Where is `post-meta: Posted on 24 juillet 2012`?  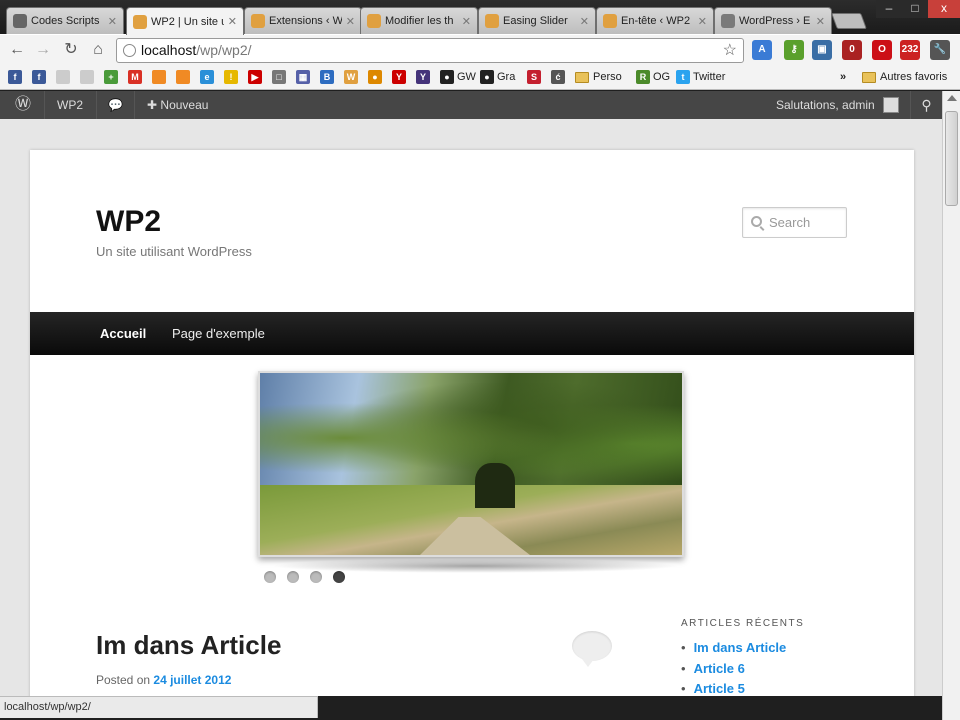
post-meta: Posted on 24 juillet 2012 is located at coordinates (163, 680).